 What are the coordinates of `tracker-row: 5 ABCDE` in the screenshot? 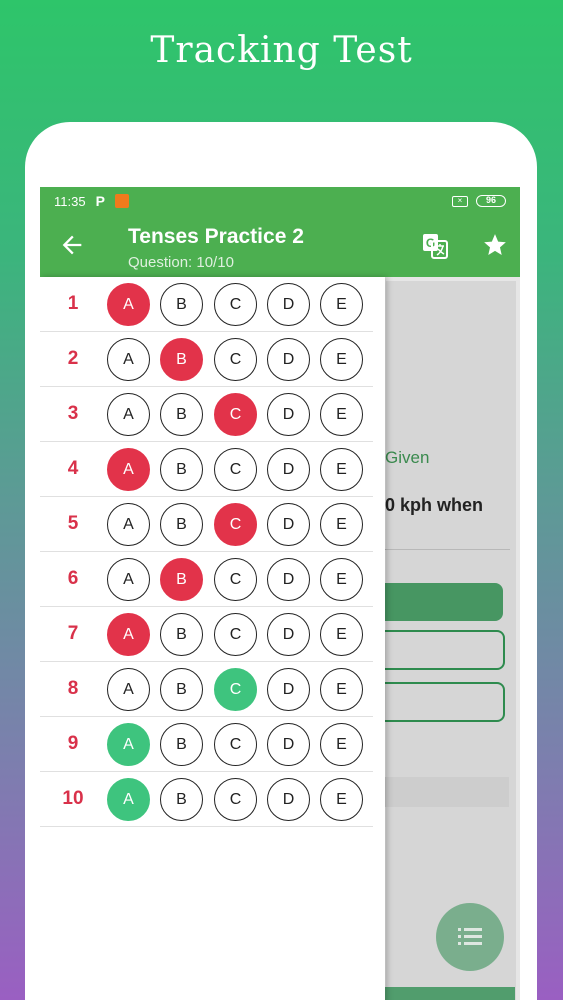 It's located at (206, 524).